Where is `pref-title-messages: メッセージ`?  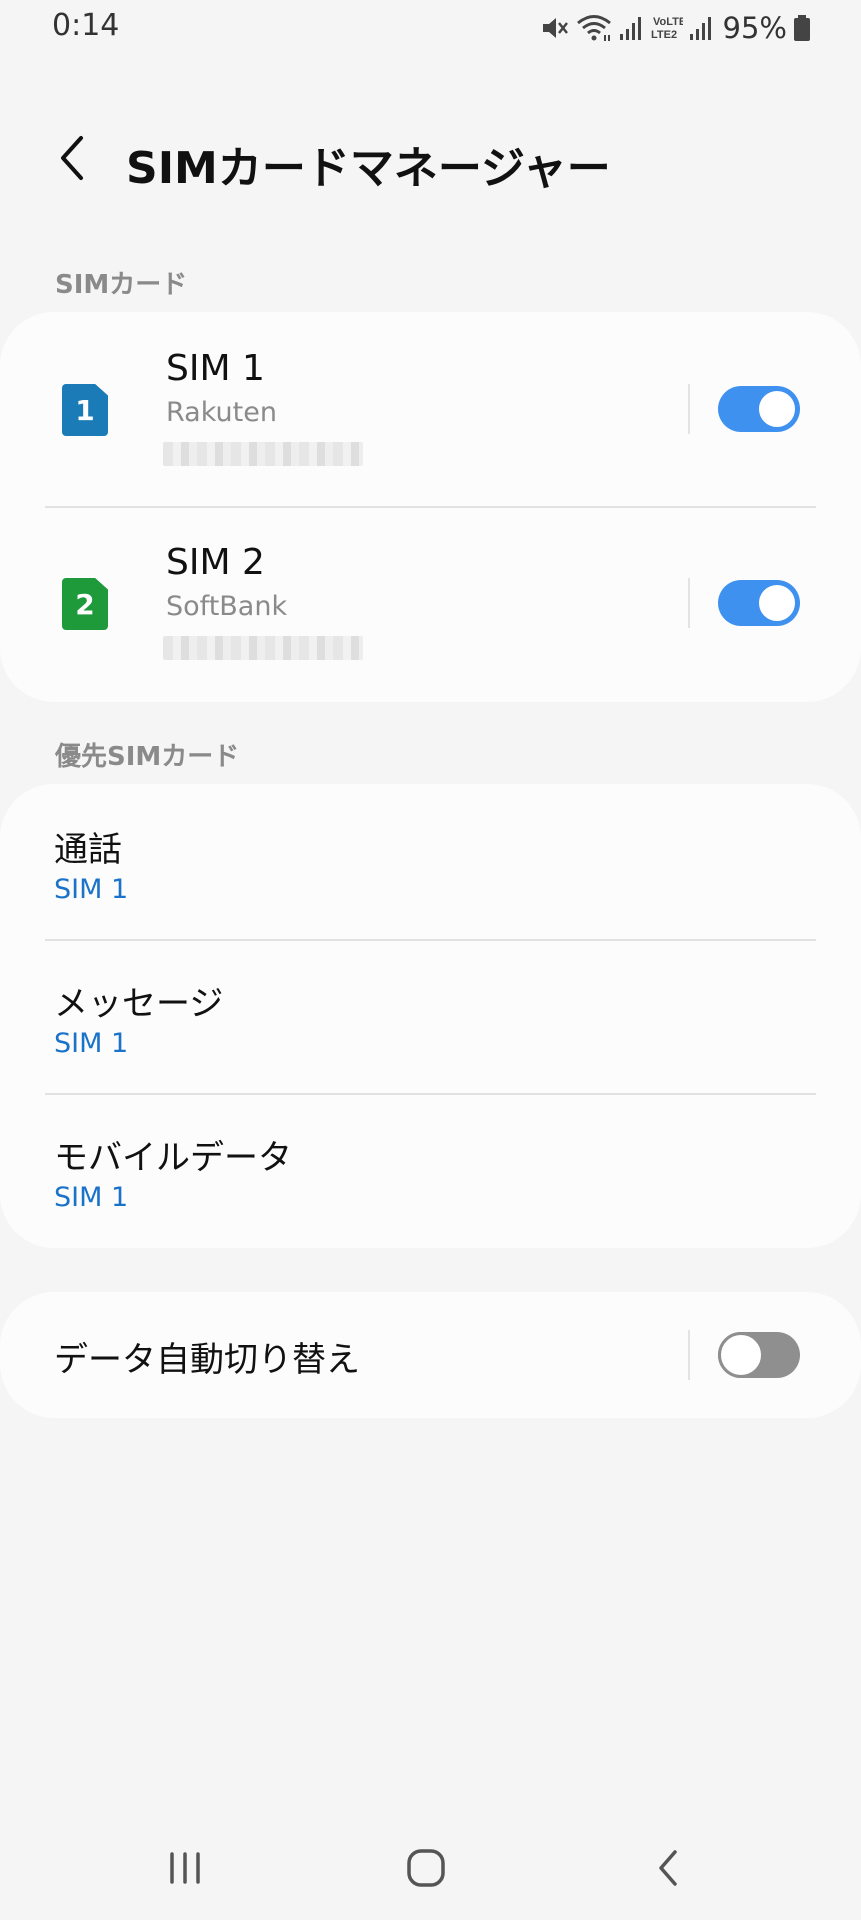
pref-title-messages: メッセージ is located at coordinates (139, 1004).